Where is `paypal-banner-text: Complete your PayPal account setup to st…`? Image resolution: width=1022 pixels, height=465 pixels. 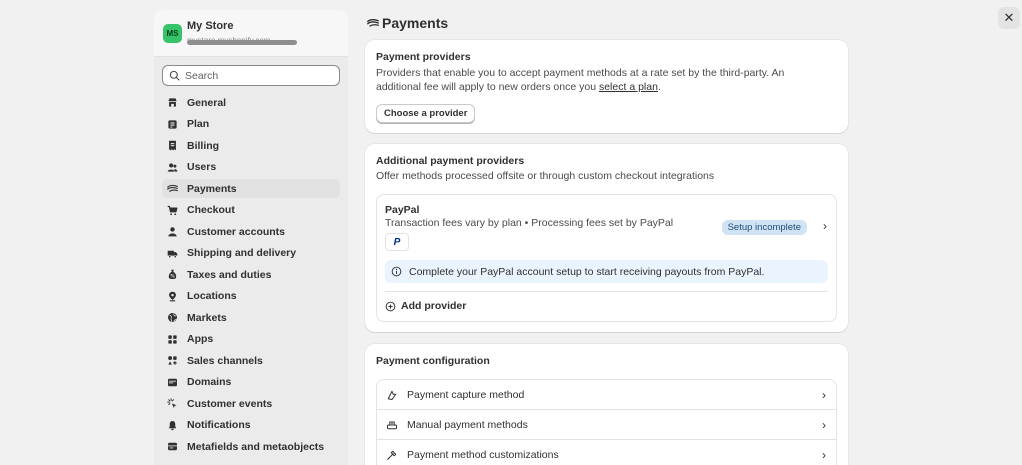 paypal-banner-text: Complete your PayPal account setup to st… is located at coordinates (587, 271).